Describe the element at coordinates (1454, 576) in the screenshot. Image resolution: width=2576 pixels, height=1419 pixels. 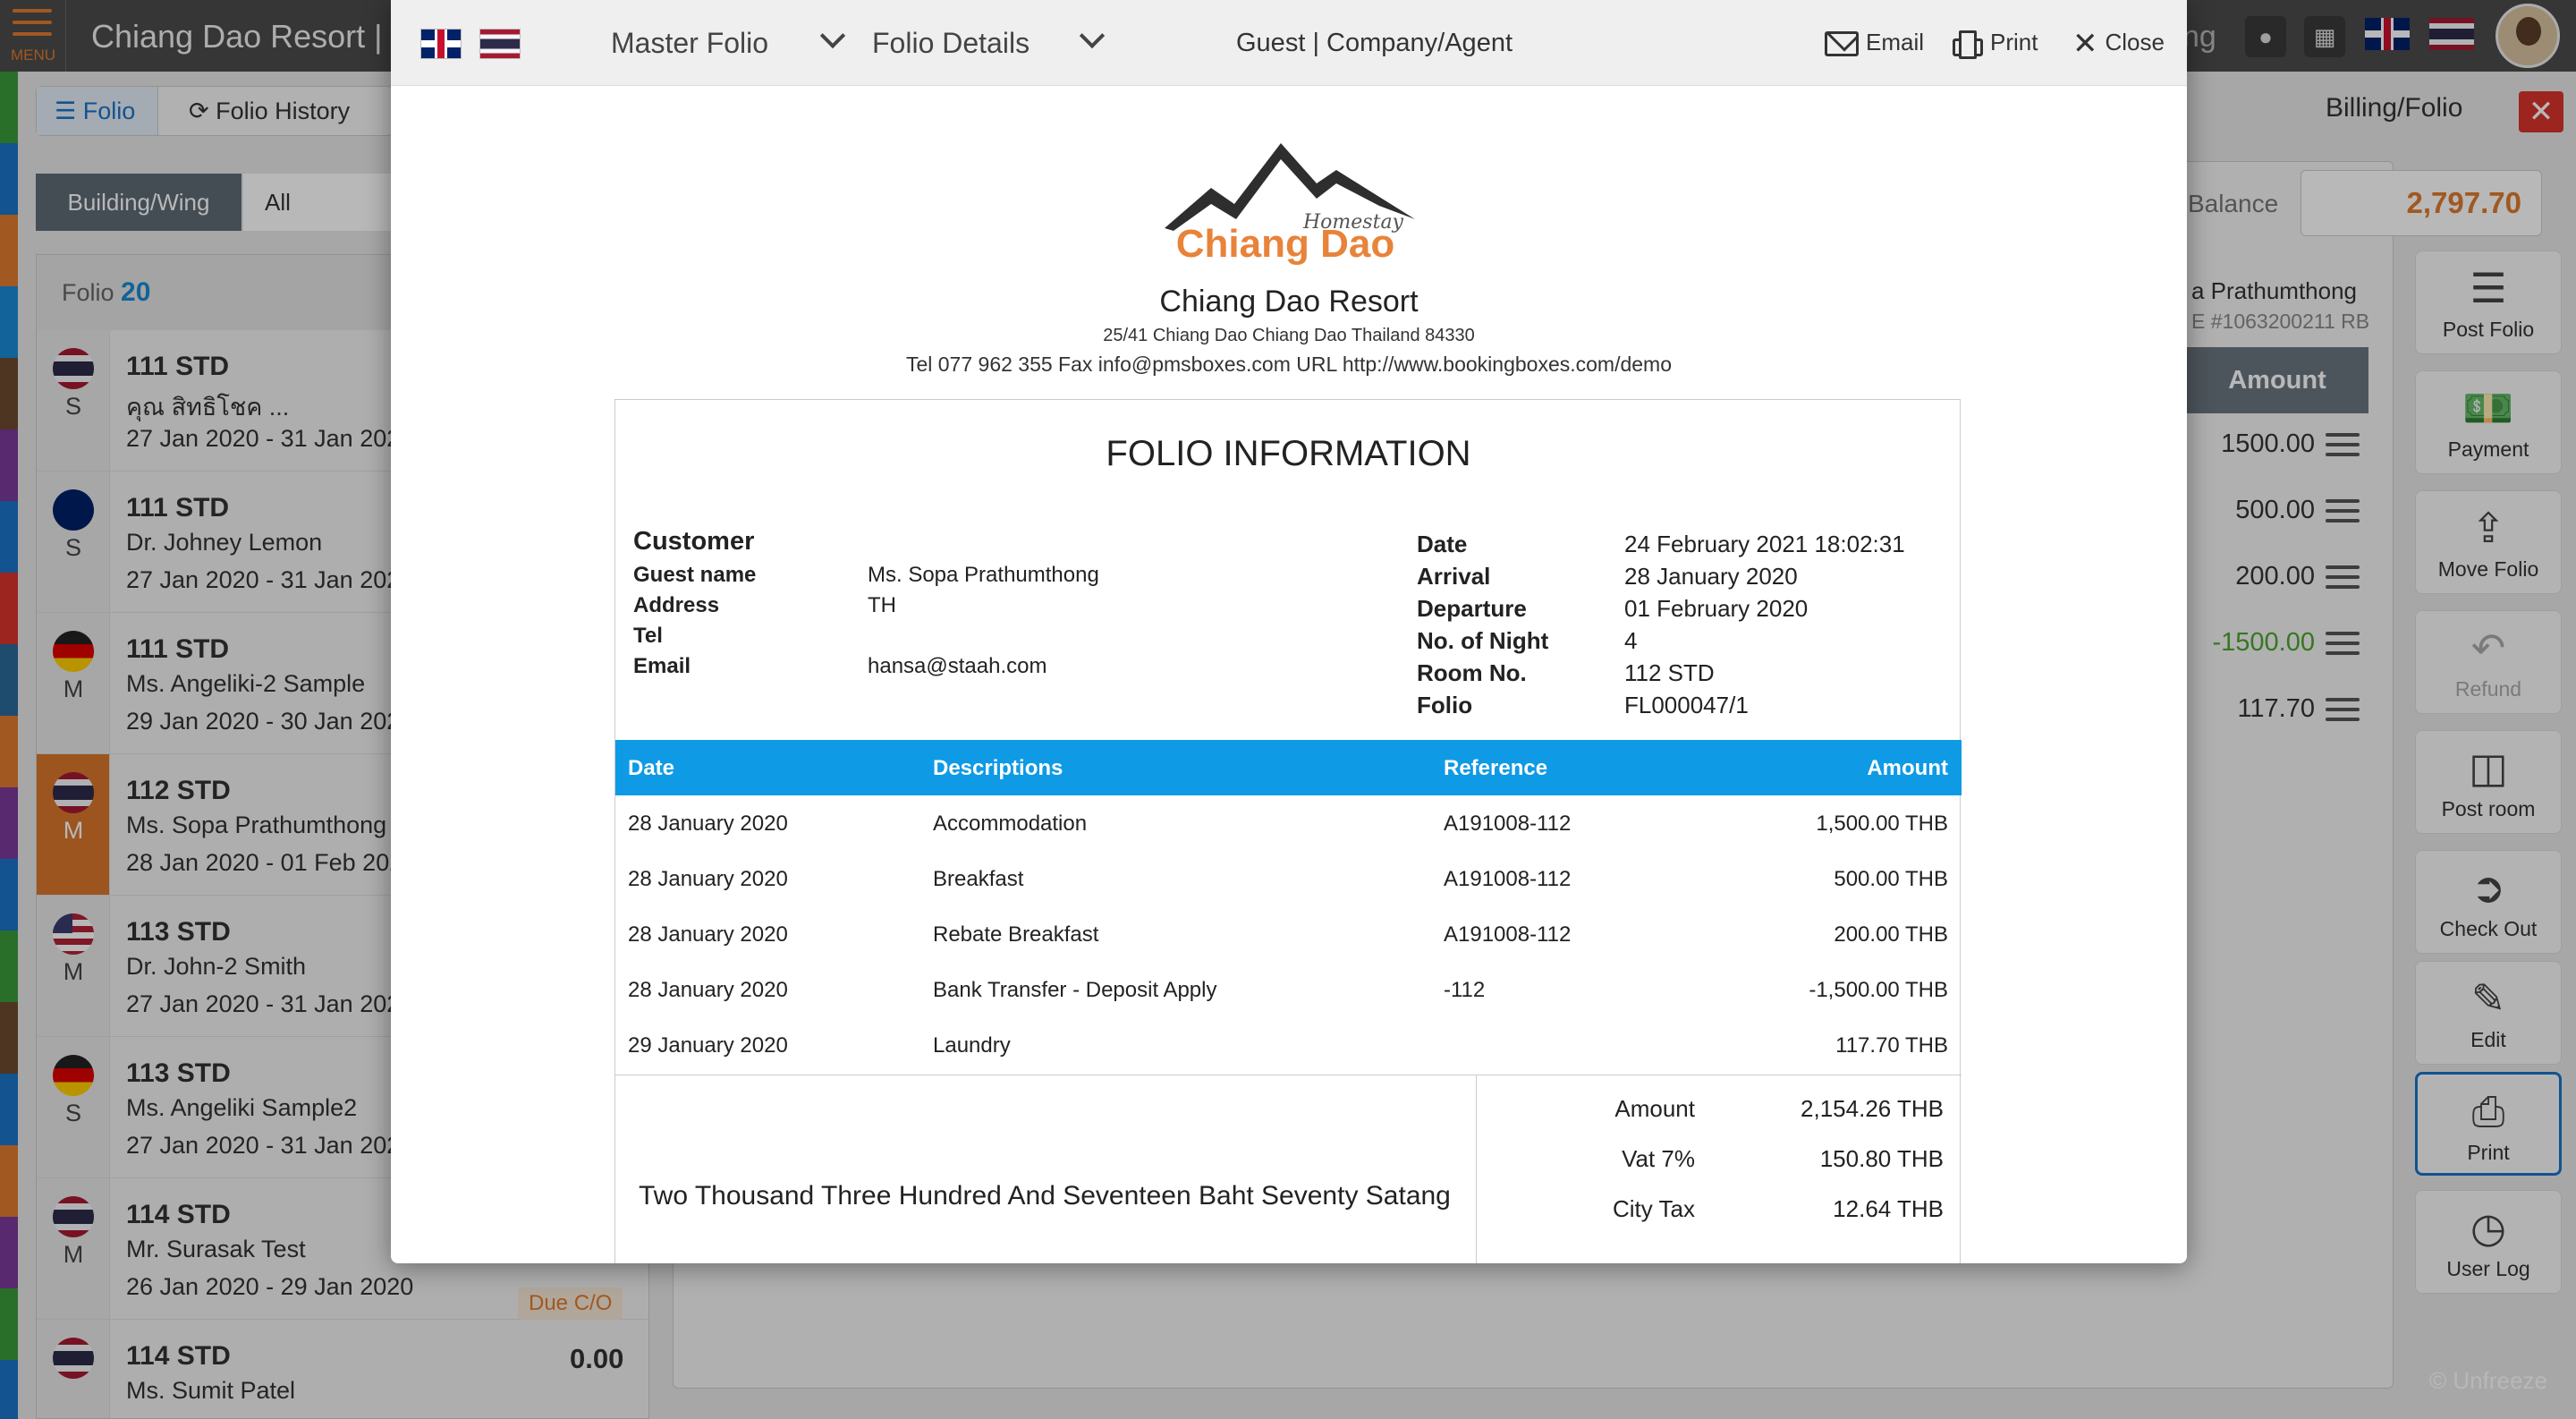
I see `arrival-label: Arrival` at that location.